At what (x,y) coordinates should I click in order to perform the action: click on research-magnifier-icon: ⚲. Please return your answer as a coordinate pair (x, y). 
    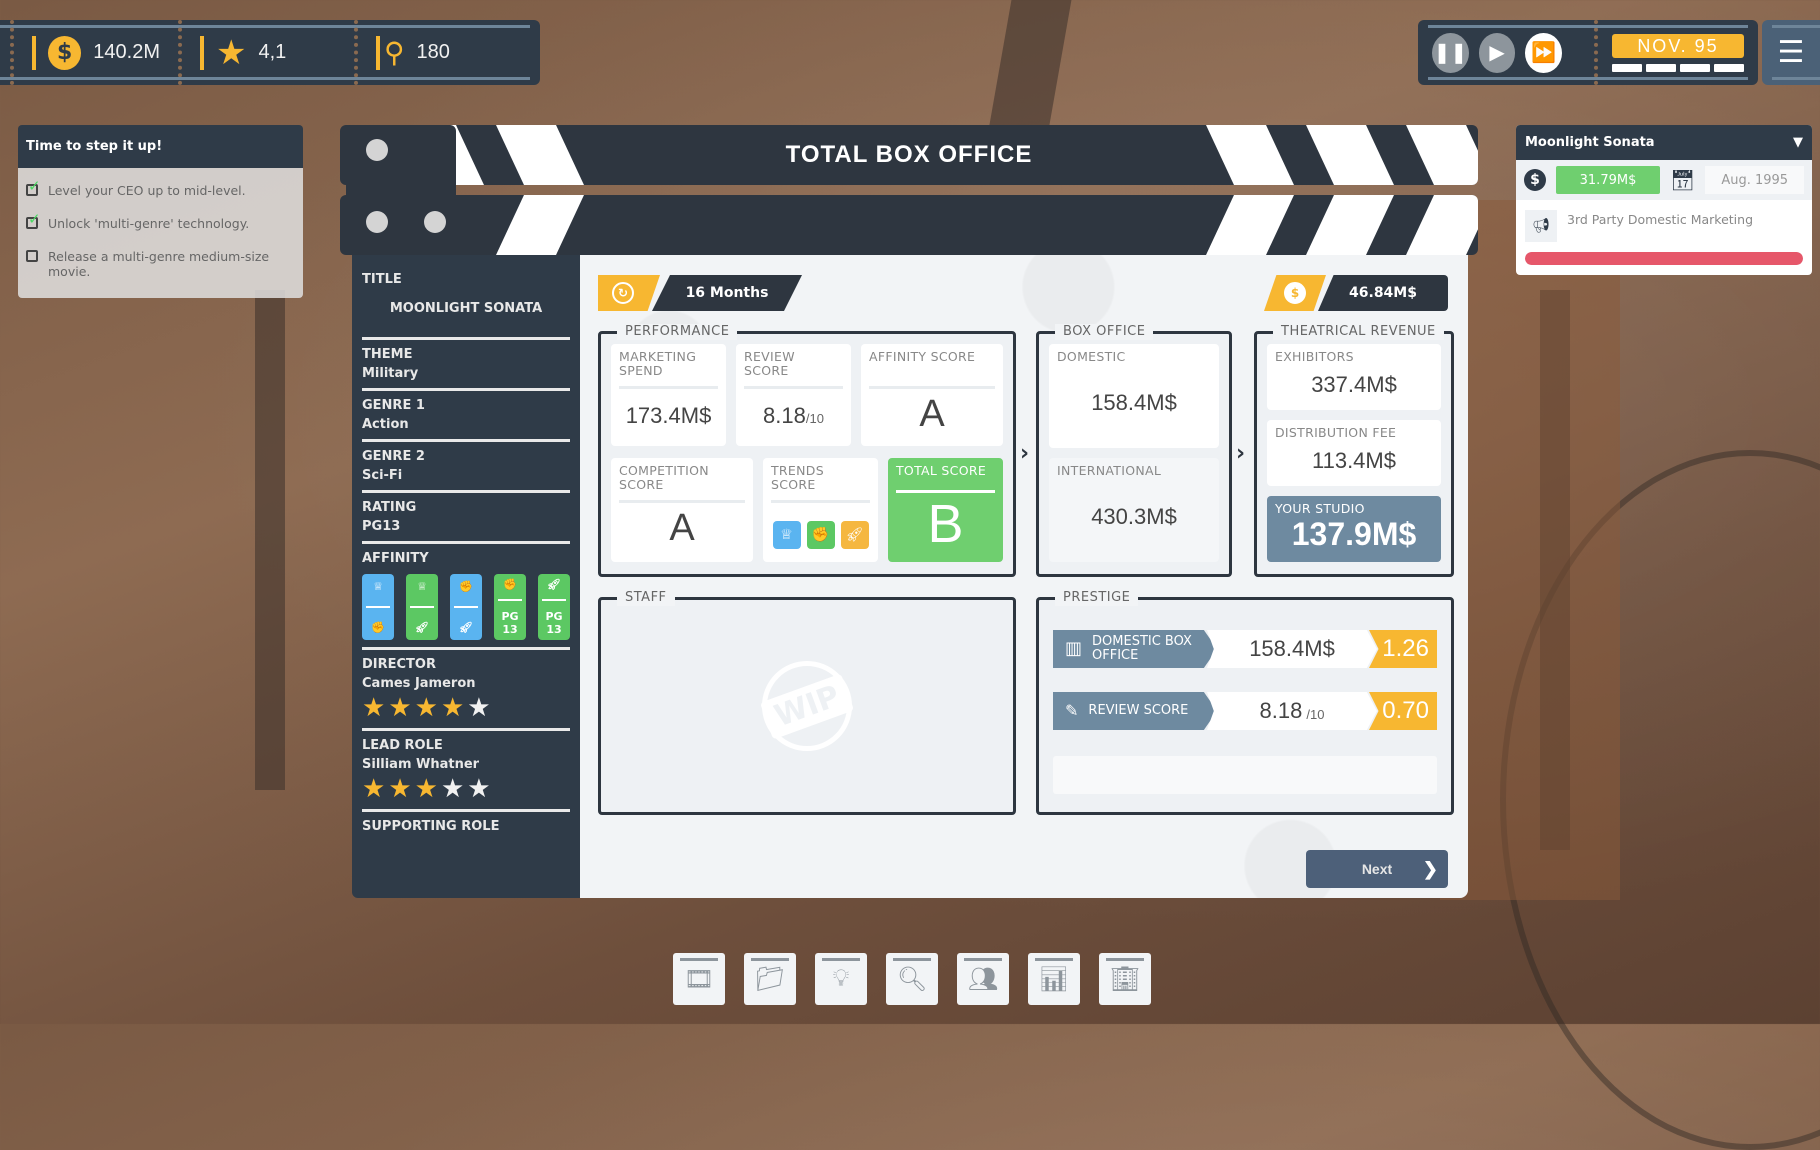
    Looking at the image, I should click on (394, 52).